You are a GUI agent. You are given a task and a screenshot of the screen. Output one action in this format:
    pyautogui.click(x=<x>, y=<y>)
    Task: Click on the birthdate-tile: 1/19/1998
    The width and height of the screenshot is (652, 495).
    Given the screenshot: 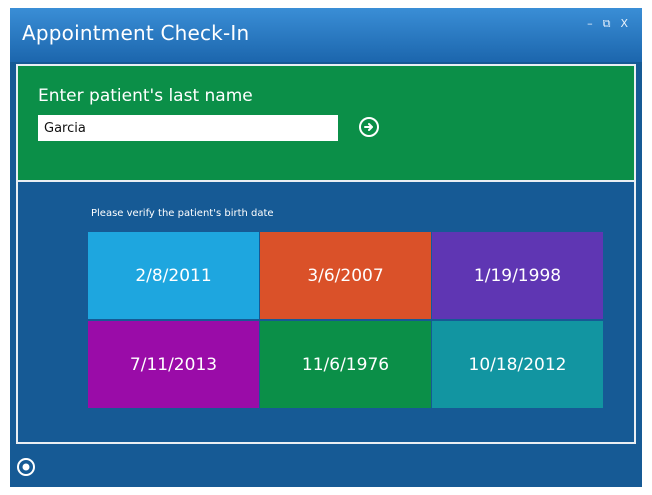 What is the action you would take?
    pyautogui.click(x=517, y=275)
    